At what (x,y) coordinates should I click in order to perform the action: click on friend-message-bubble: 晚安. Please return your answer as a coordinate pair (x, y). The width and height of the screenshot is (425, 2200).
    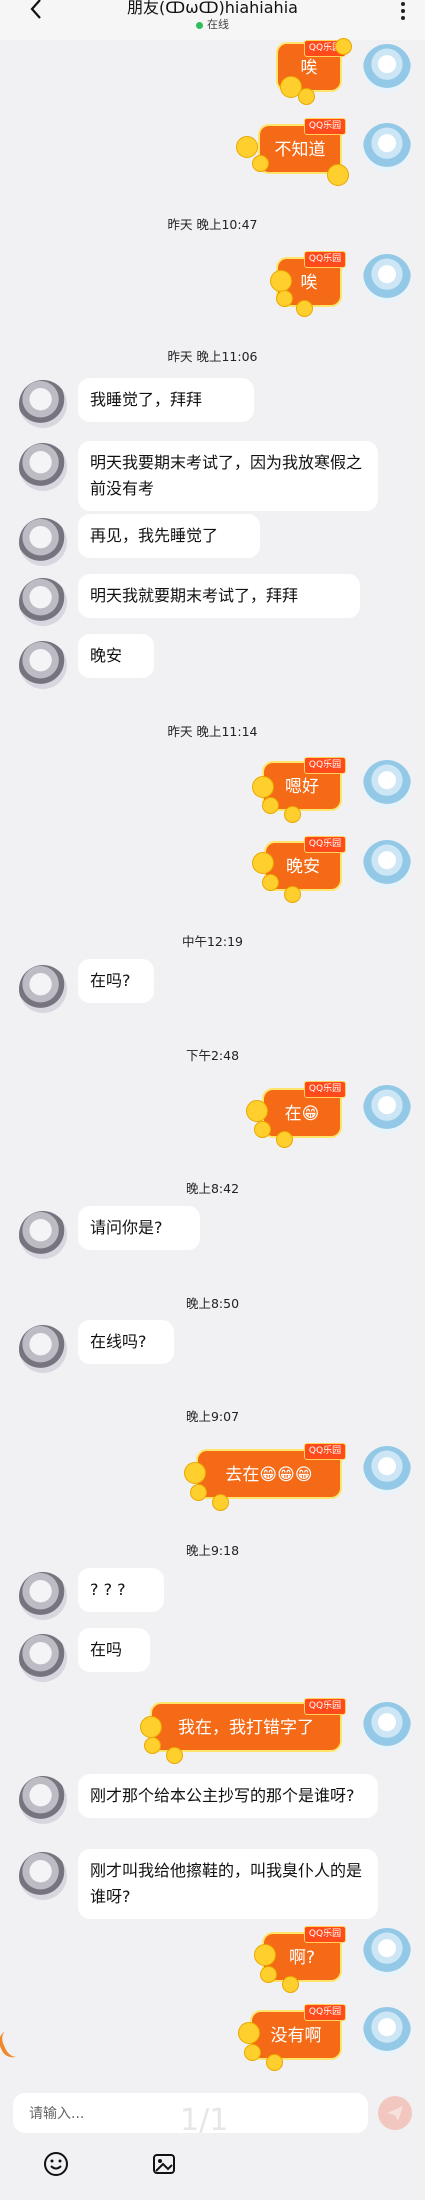
    Looking at the image, I should click on (116, 656).